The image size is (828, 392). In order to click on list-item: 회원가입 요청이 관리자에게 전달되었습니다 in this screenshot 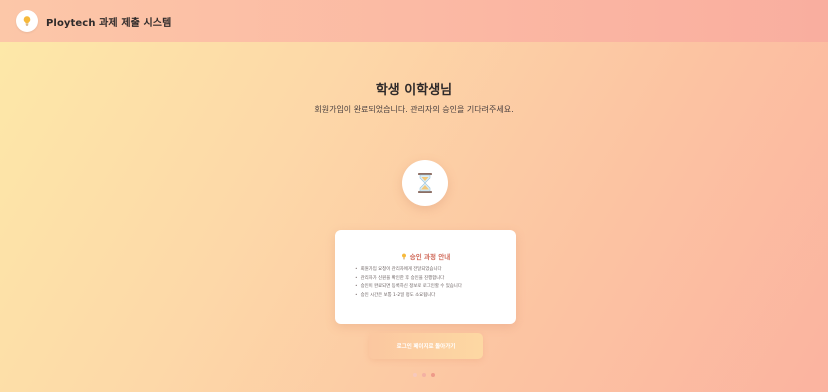, I will do `click(408, 270)`.